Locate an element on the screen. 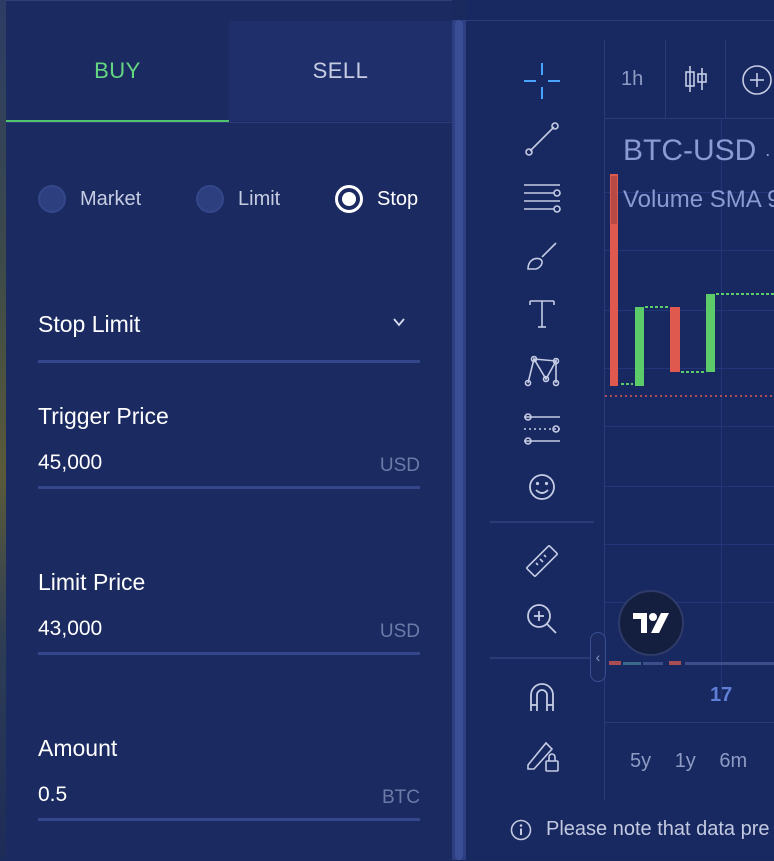 The width and height of the screenshot is (774, 861). tabs-divider is located at coordinates (229, 122).